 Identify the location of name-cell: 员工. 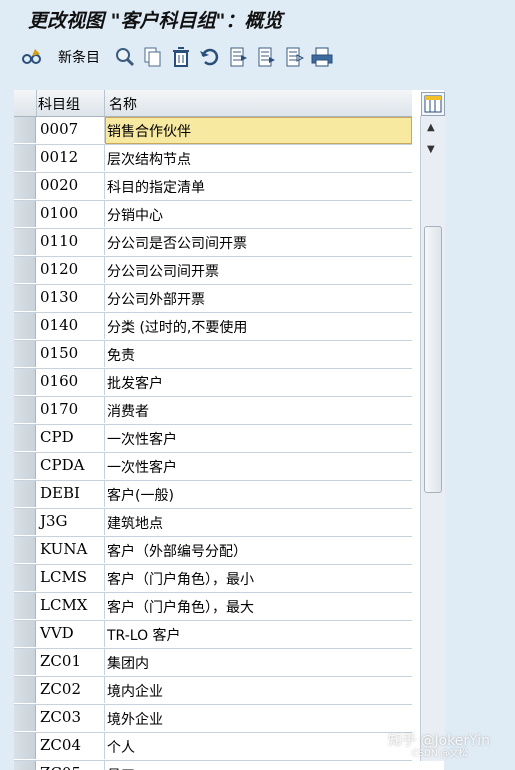
(121, 767).